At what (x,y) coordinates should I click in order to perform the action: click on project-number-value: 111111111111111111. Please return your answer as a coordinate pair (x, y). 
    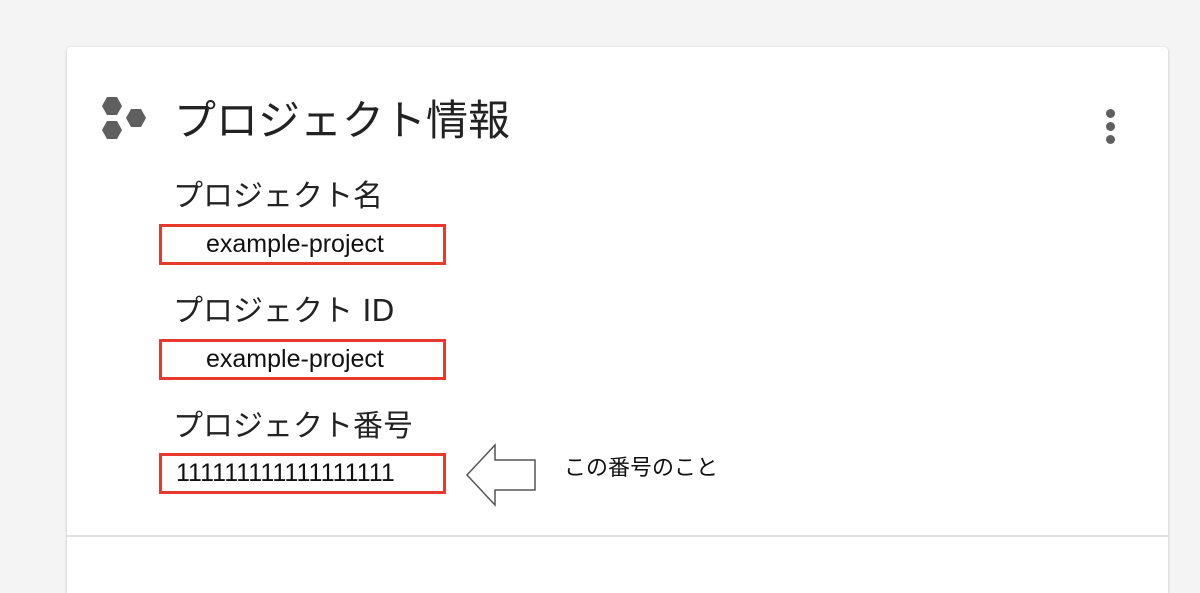
    Looking at the image, I should click on (285, 473).